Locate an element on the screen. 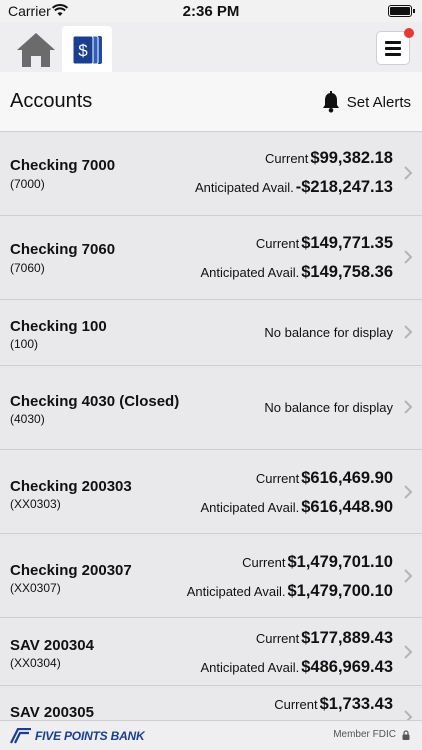 The width and height of the screenshot is (422, 750). anticipated-amount: $616,448.90 is located at coordinates (347, 507).